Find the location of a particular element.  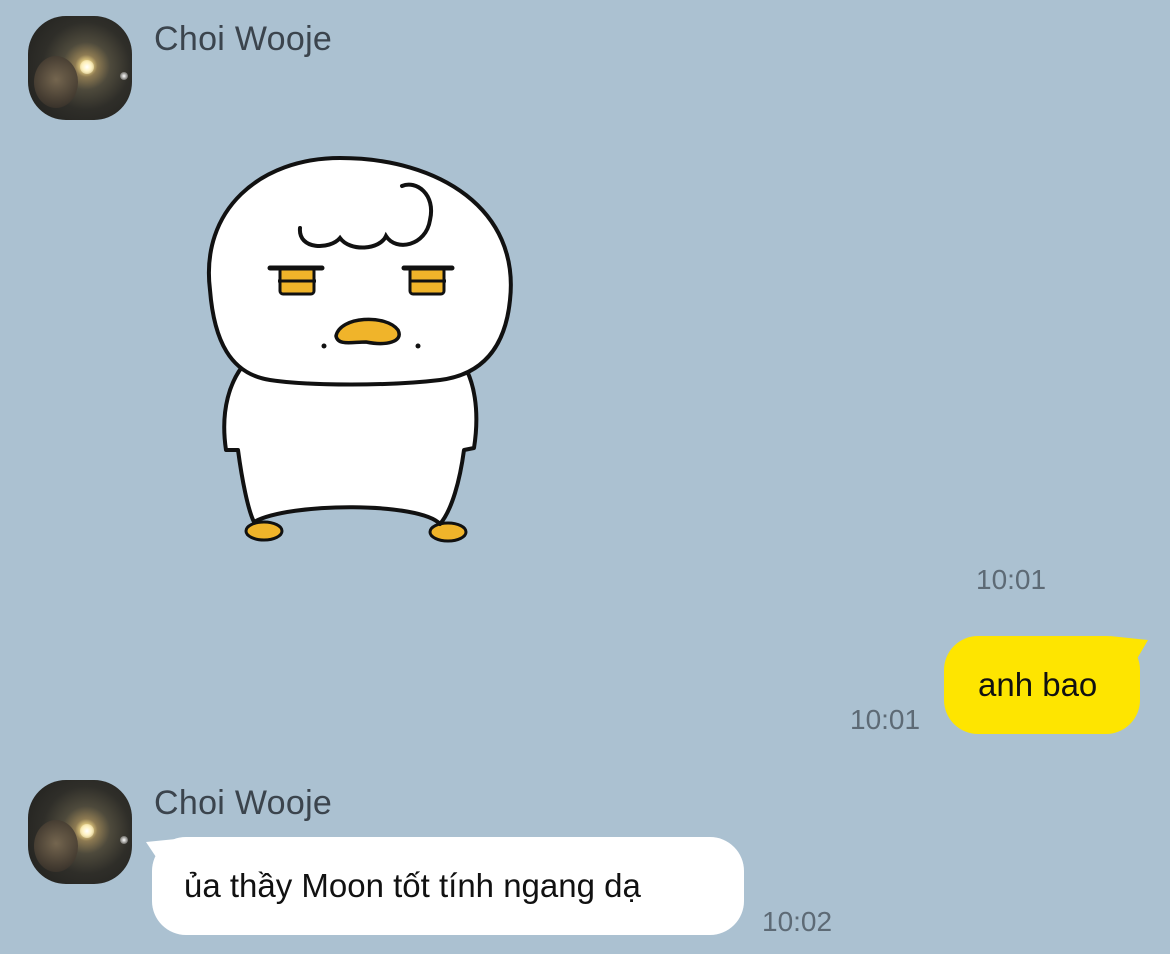

incoming-message-bubble: ủa thầy Moon tốt tính ngang dạ is located at coordinates (448, 886).